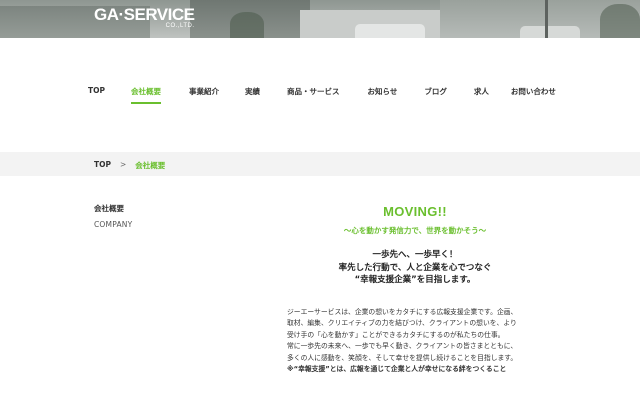 The image size is (640, 400). I want to click on description-line: 多くの人に感動を、笑顔を、そして幸せを提供し続けることを目指します。, so click(402, 357).